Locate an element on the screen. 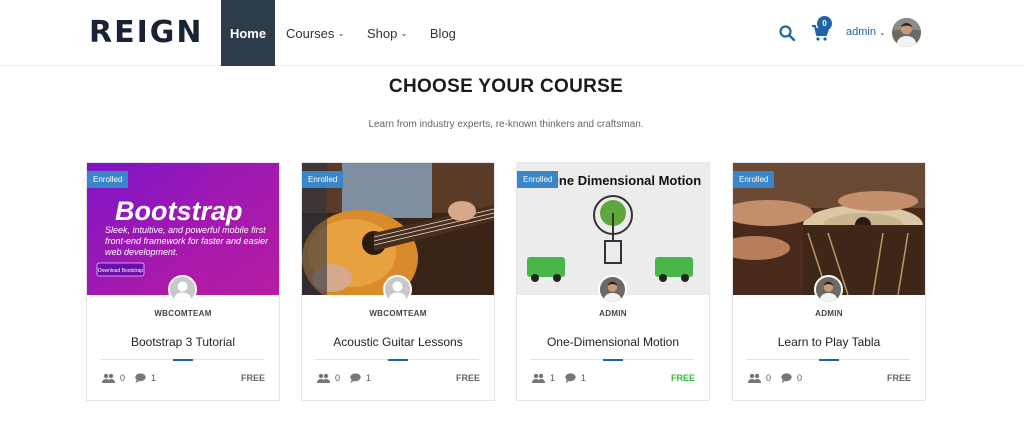  nav-courses-label: Courses is located at coordinates (310, 33).